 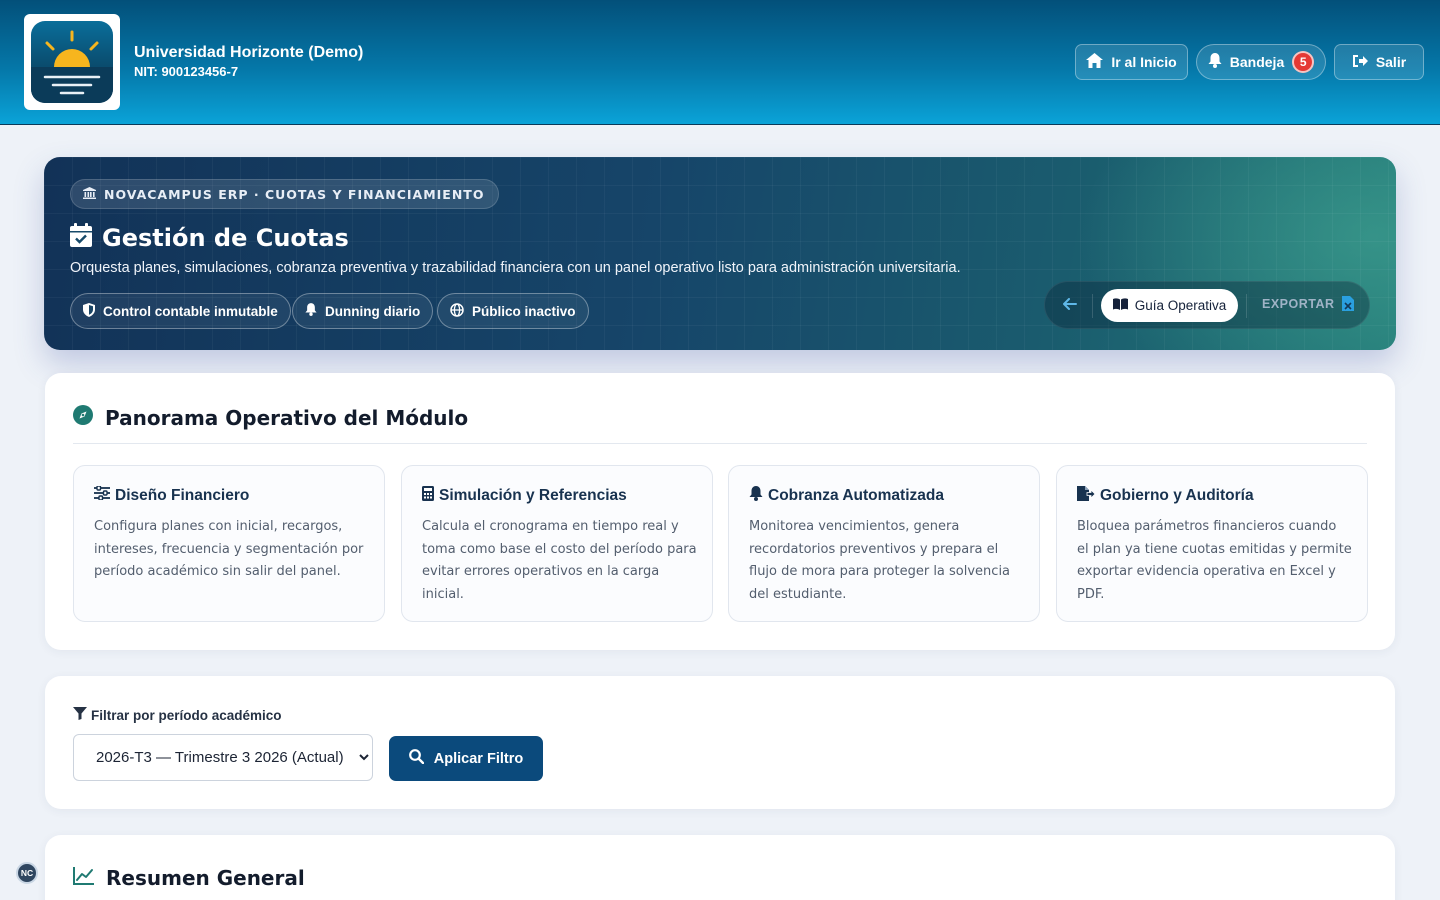 I want to click on shield-icon, so click(x=89, y=311).